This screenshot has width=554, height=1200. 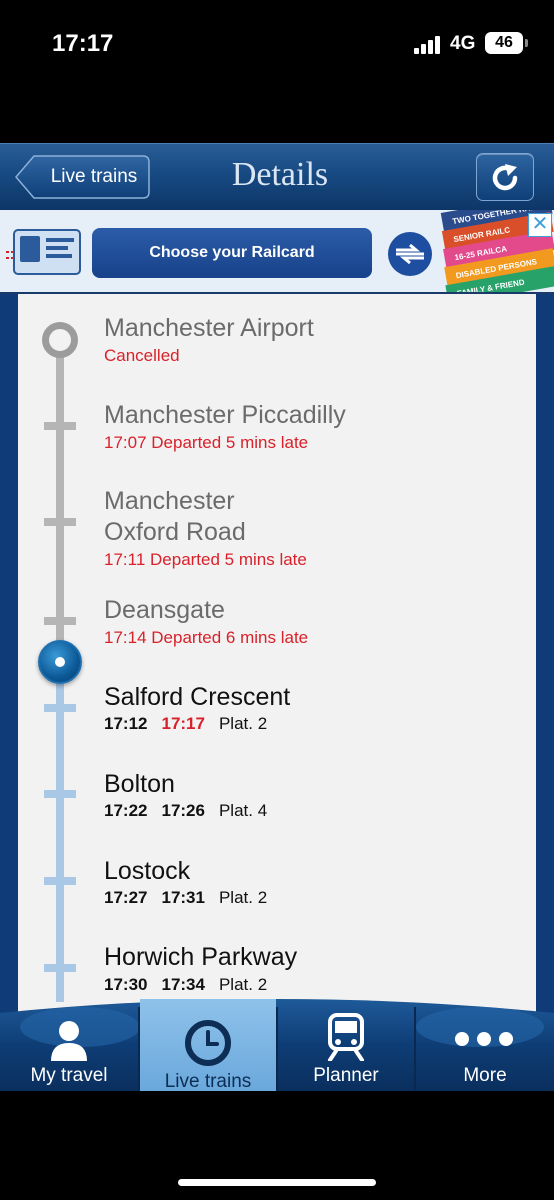 What do you see at coordinates (126, 723) in the screenshot?
I see `scheduled-time: 17:12` at bounding box center [126, 723].